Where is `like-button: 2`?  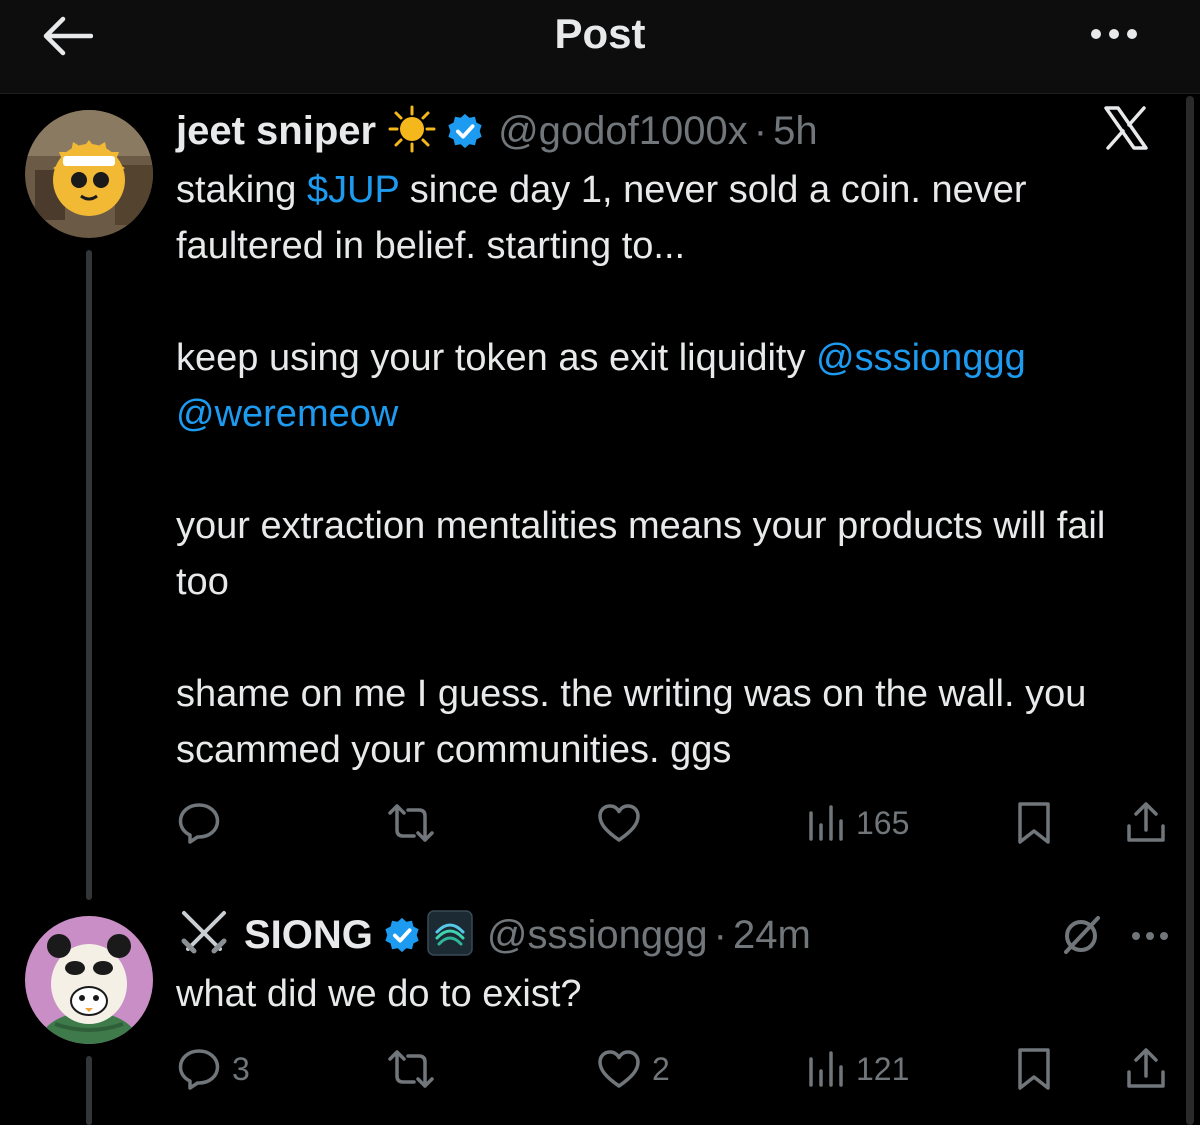 like-button: 2 is located at coordinates (633, 1069).